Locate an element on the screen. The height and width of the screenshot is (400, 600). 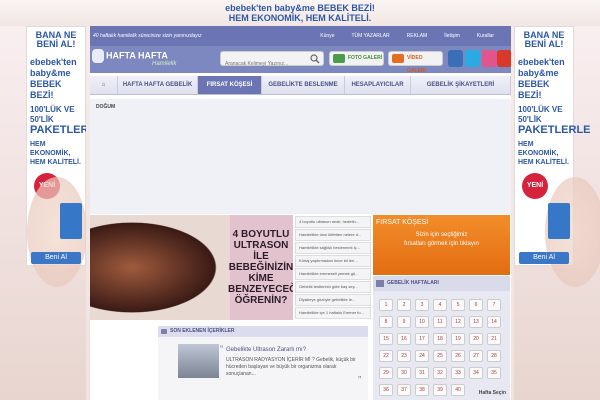
weeks-title: GEBELİK HAFTALARI is located at coordinates (413, 283).